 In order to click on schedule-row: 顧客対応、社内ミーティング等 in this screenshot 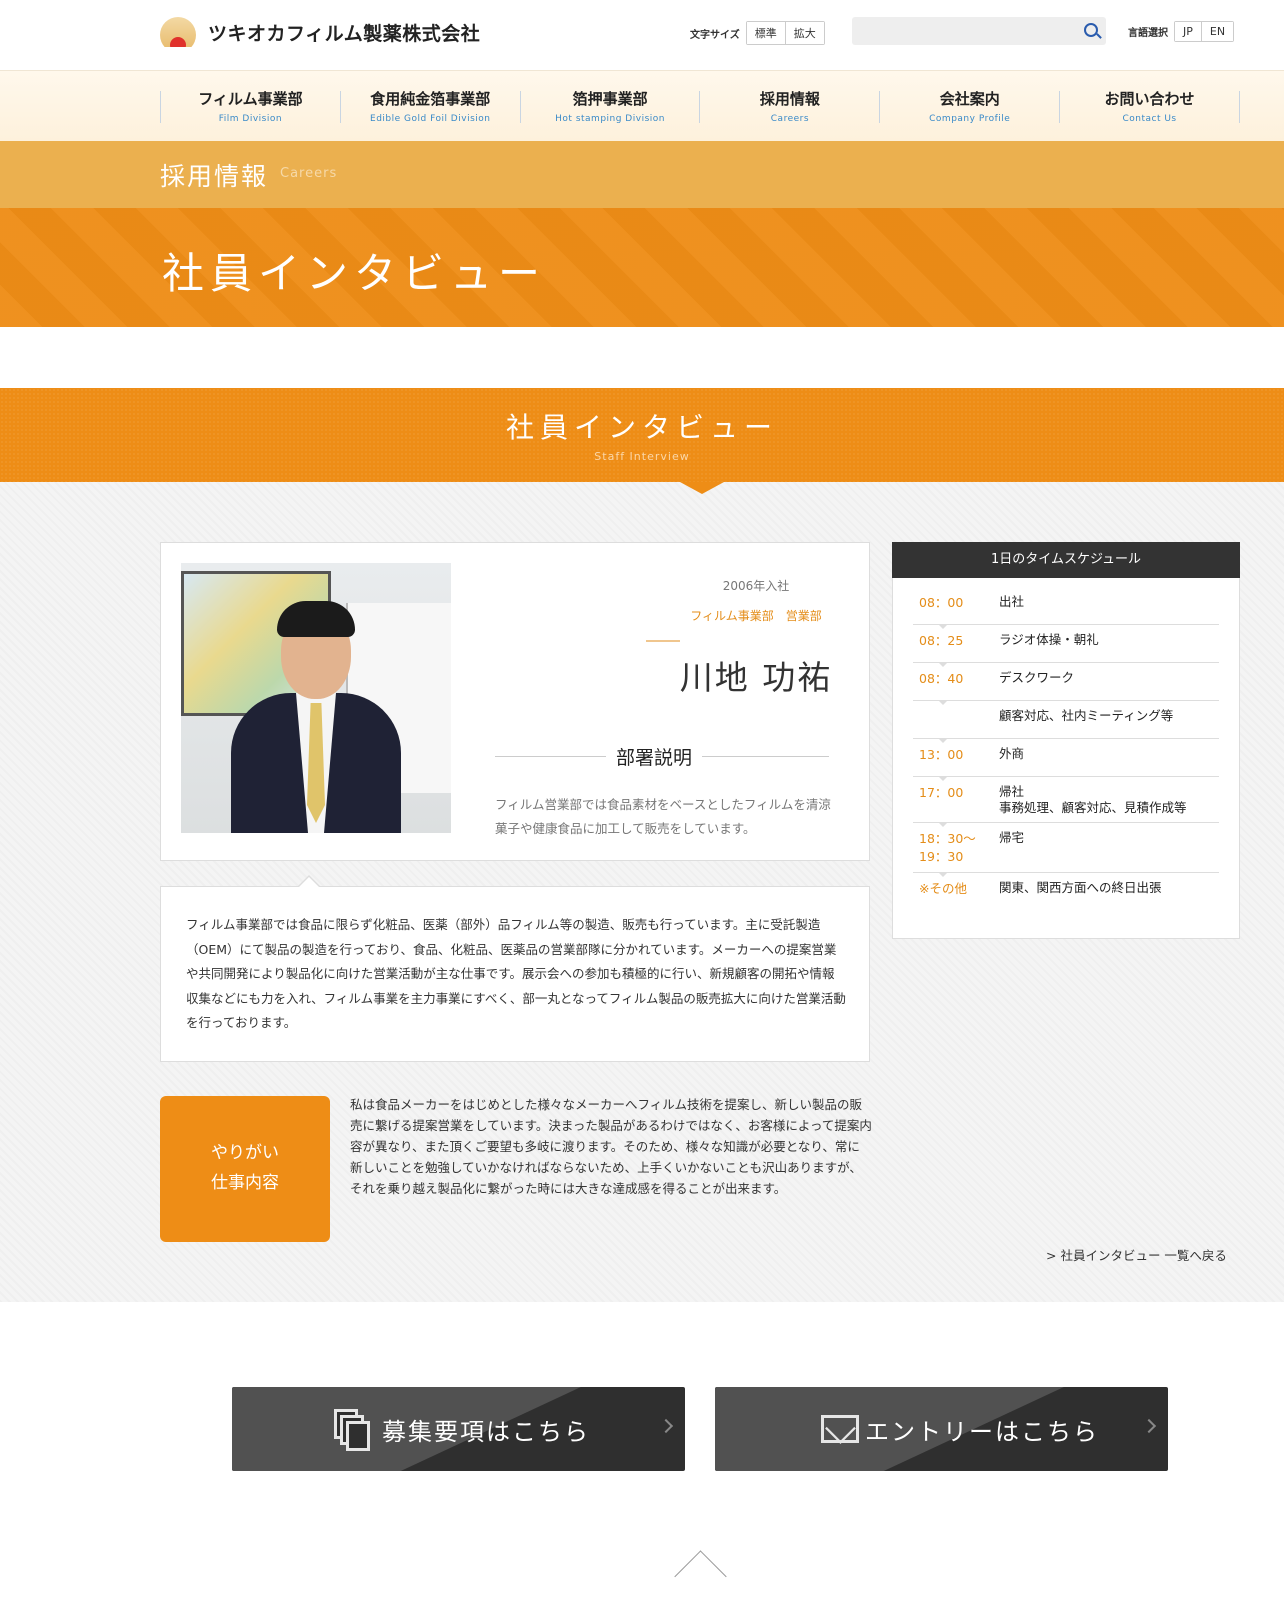, I will do `click(1066, 722)`.